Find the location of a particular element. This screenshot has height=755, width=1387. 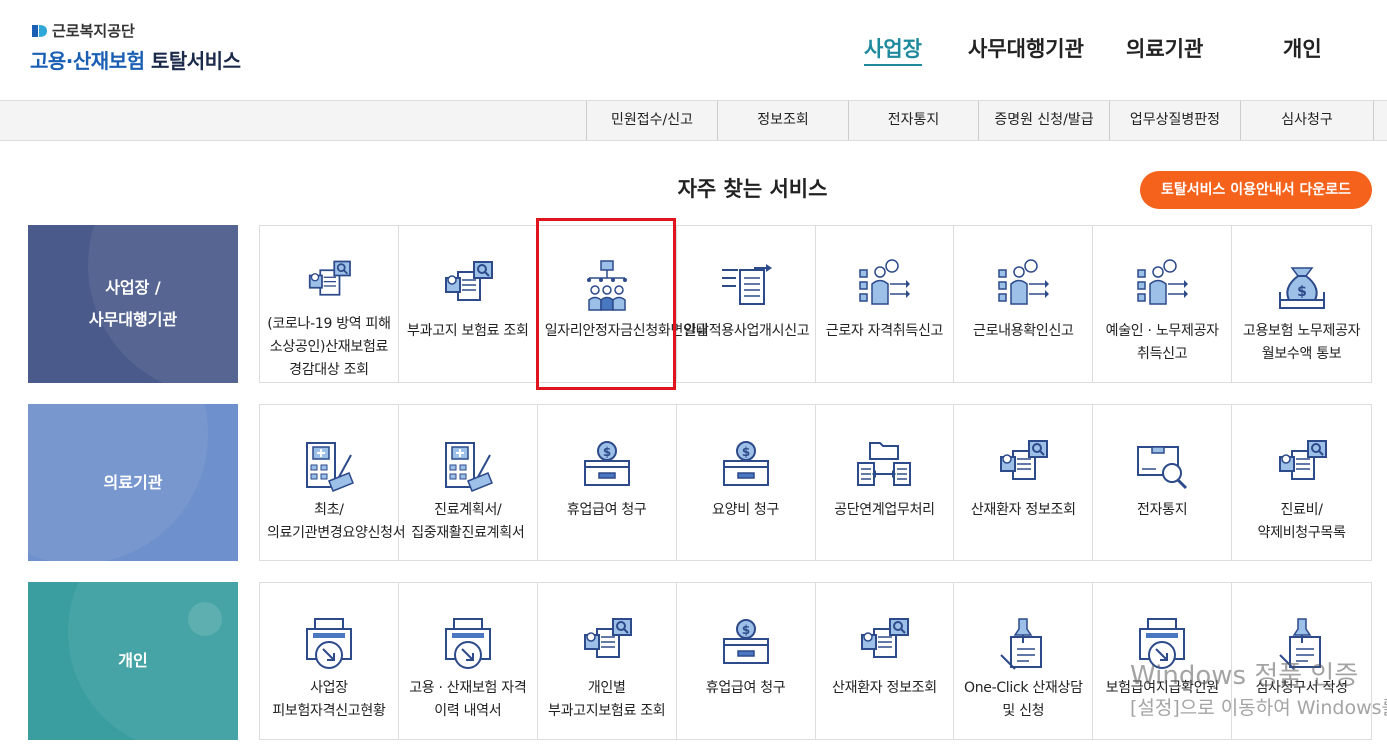

service-tile-label: 사업장 피보험자격신고현황 is located at coordinates (329, 699).